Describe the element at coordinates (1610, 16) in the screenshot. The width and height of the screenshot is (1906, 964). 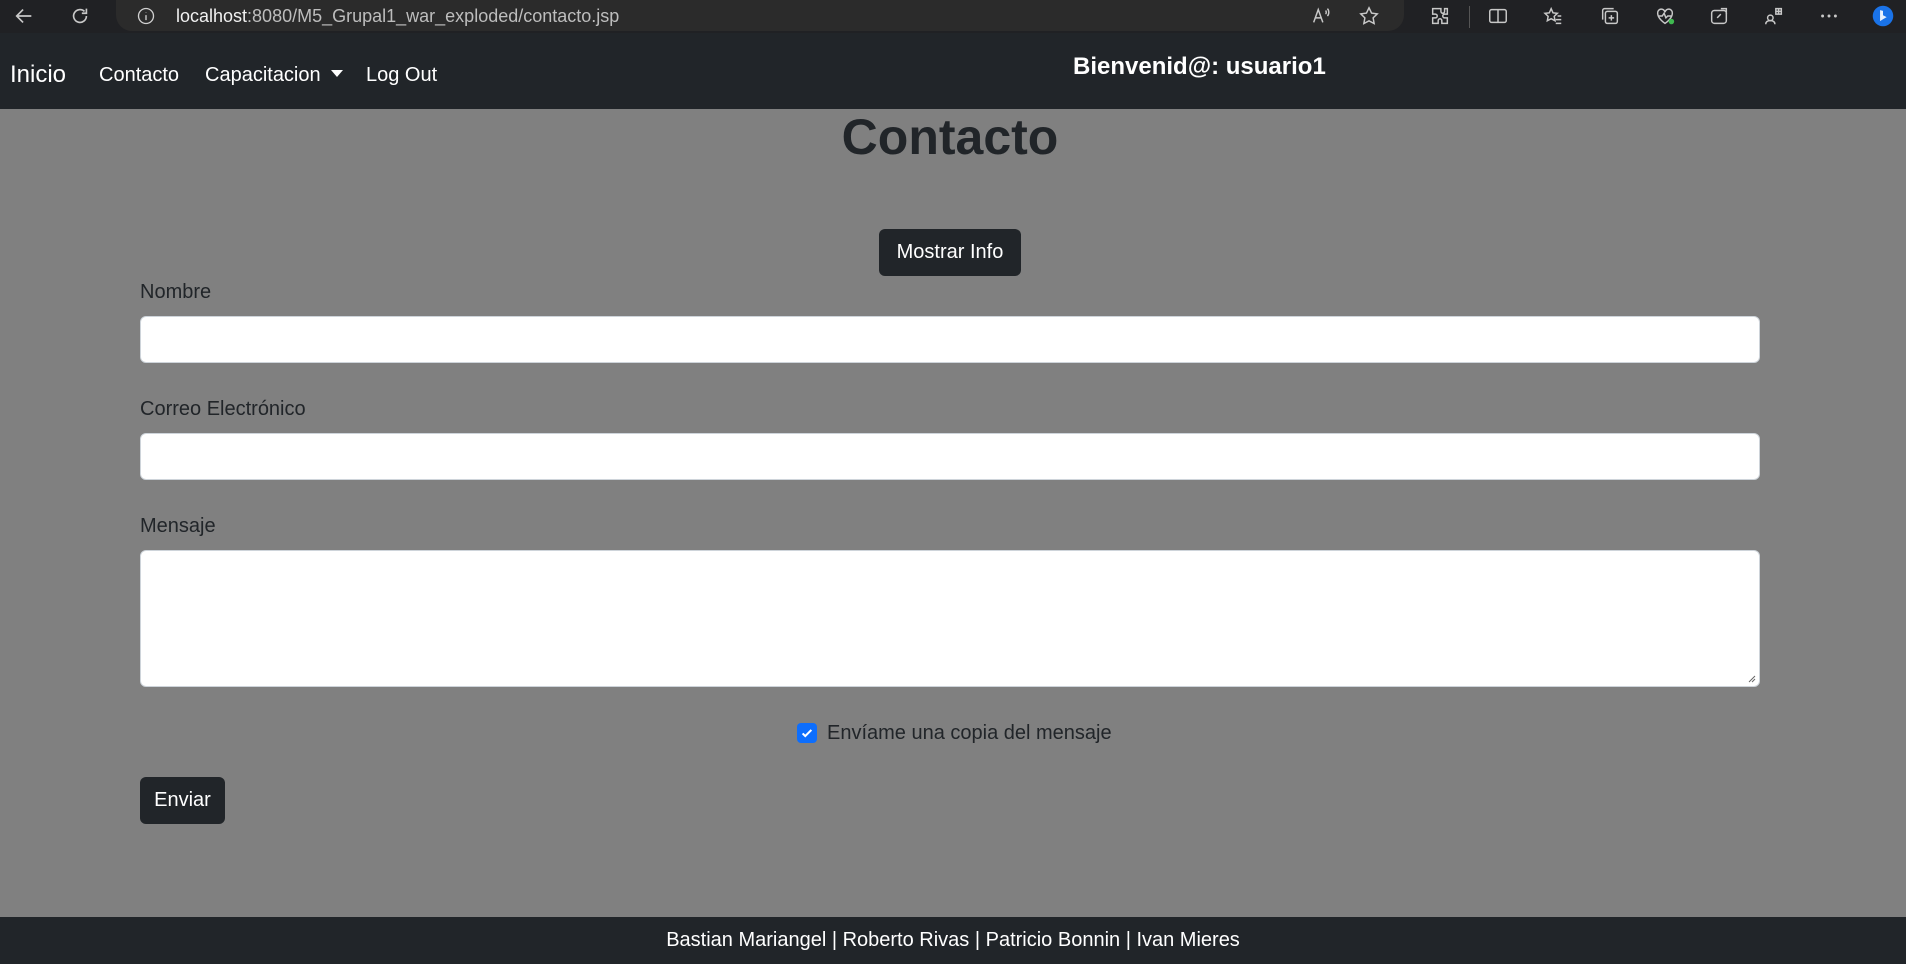
I see `collections-icon` at that location.